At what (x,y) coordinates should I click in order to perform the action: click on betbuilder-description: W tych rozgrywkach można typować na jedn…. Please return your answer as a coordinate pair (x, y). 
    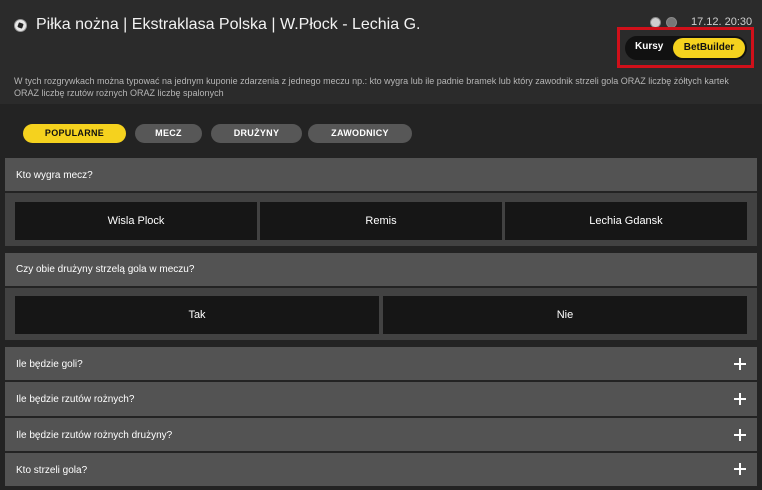
    Looking at the image, I should click on (371, 87).